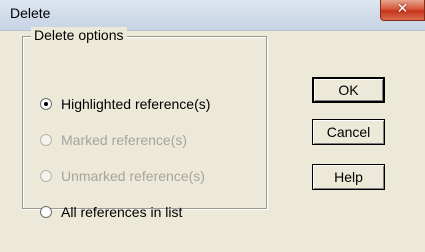 The width and height of the screenshot is (425, 252). I want to click on close-icon: ✕, so click(402, 9).